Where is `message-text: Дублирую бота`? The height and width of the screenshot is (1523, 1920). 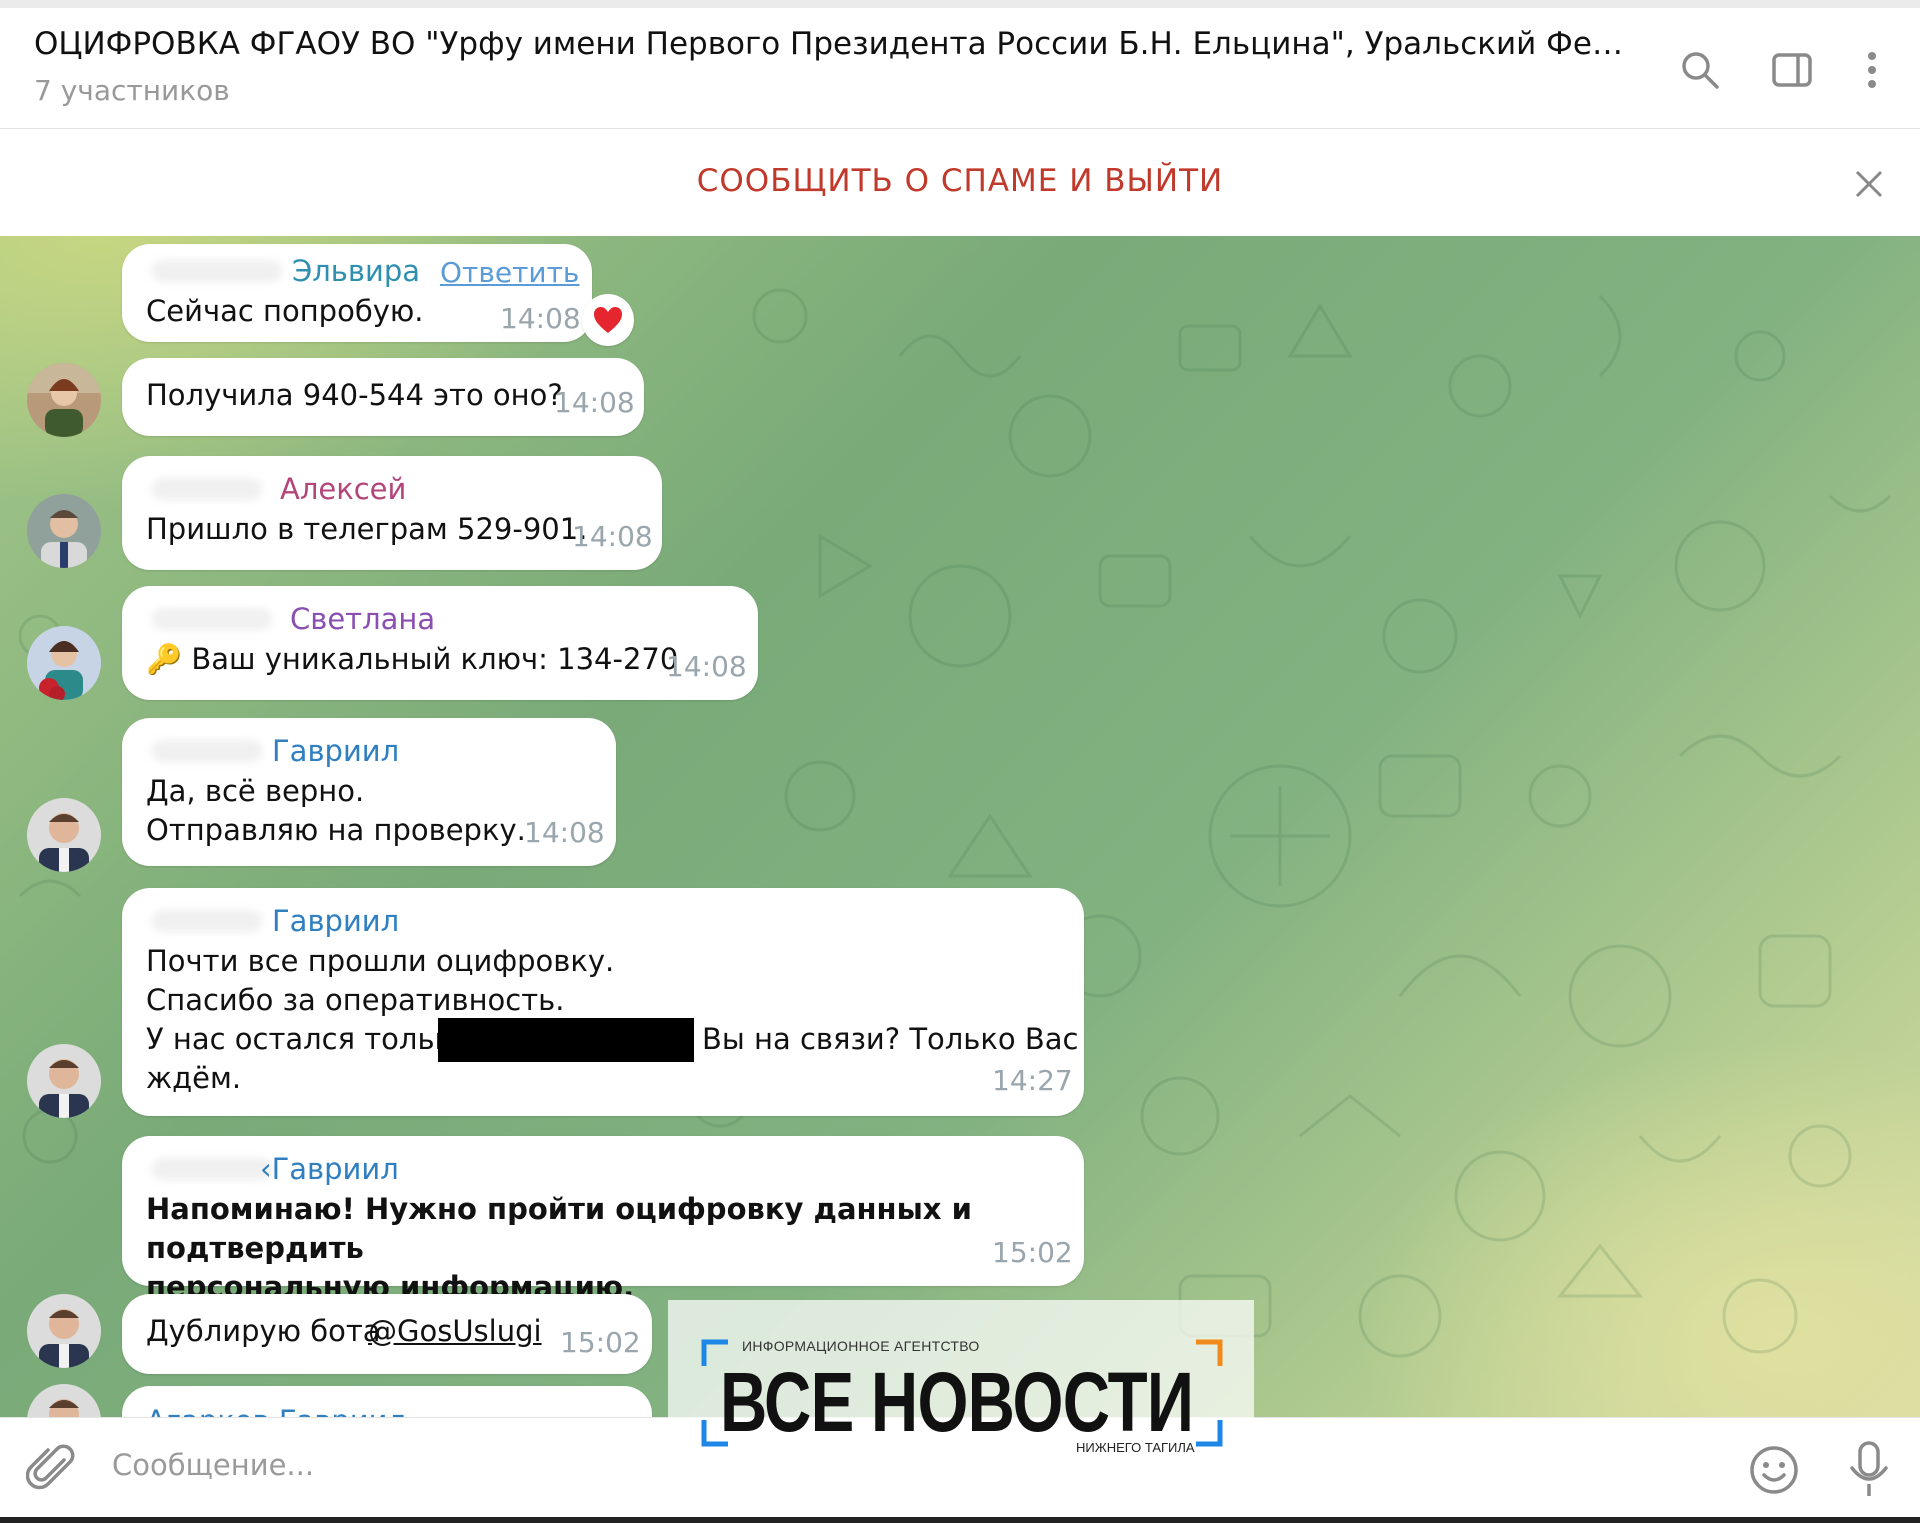 message-text: Дублирую бота is located at coordinates (263, 1331).